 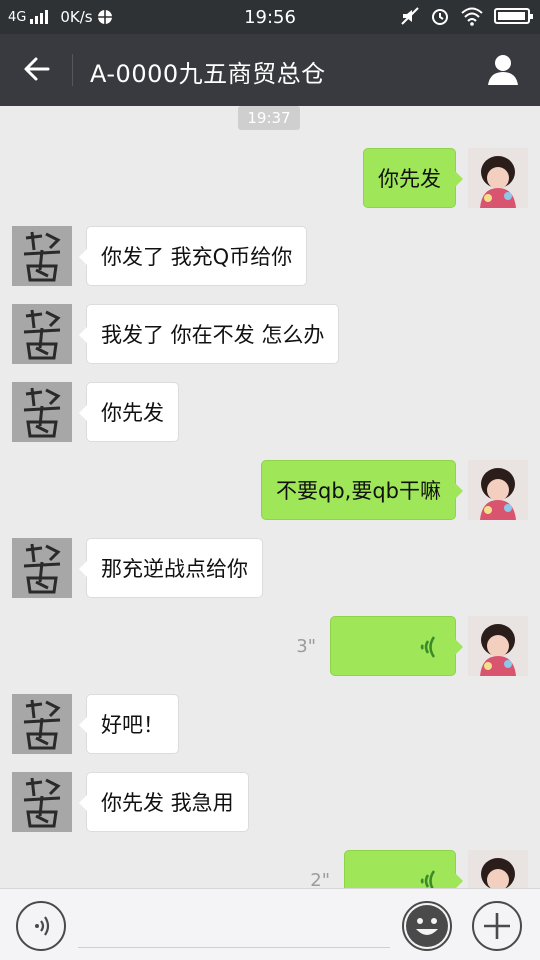 What do you see at coordinates (234, 947) in the screenshot?
I see `message-input` at bounding box center [234, 947].